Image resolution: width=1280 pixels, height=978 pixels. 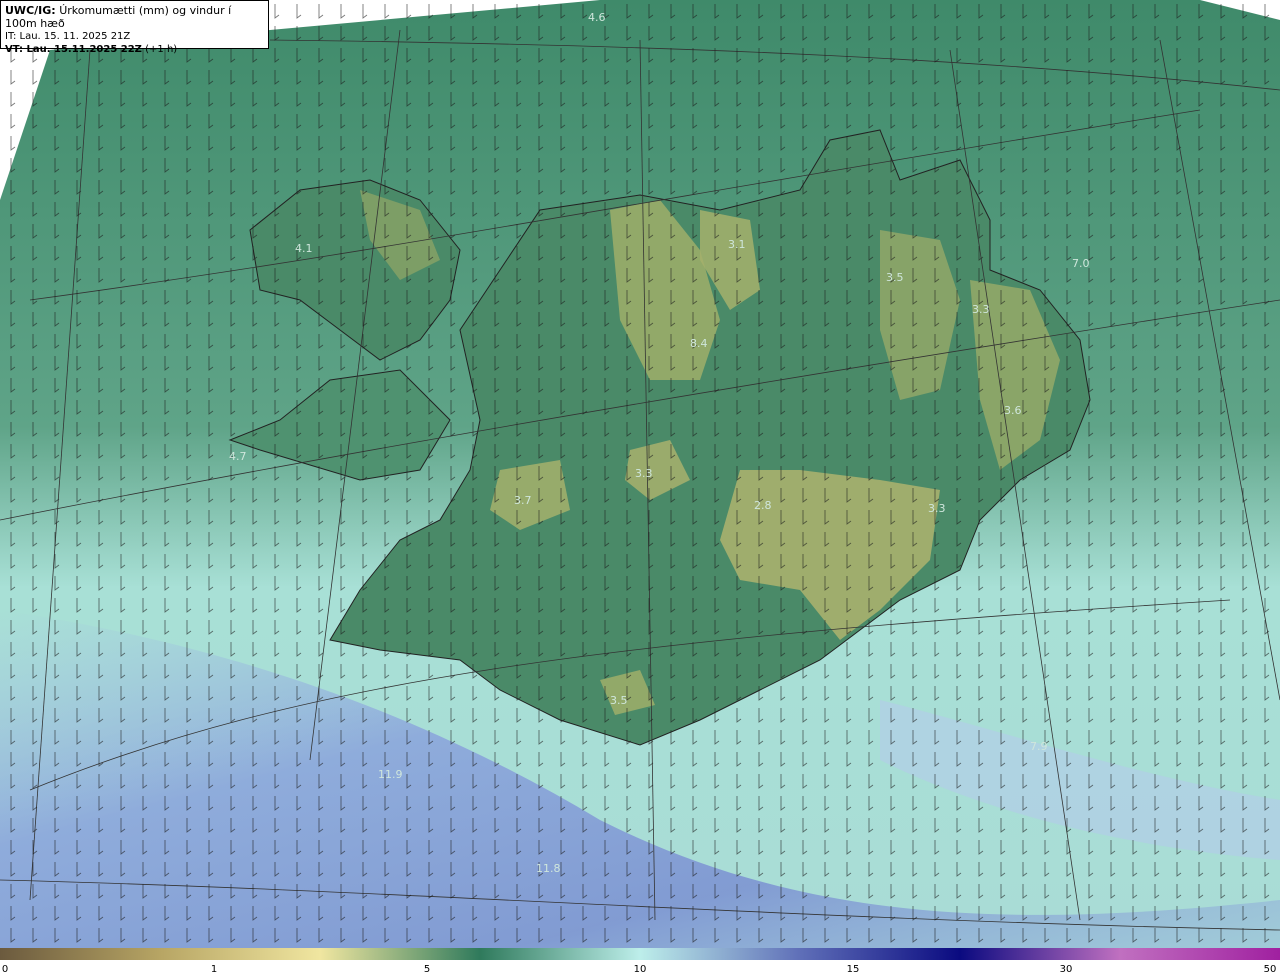 What do you see at coordinates (390, 774) in the screenshot?
I see `map-label: 11.9` at bounding box center [390, 774].